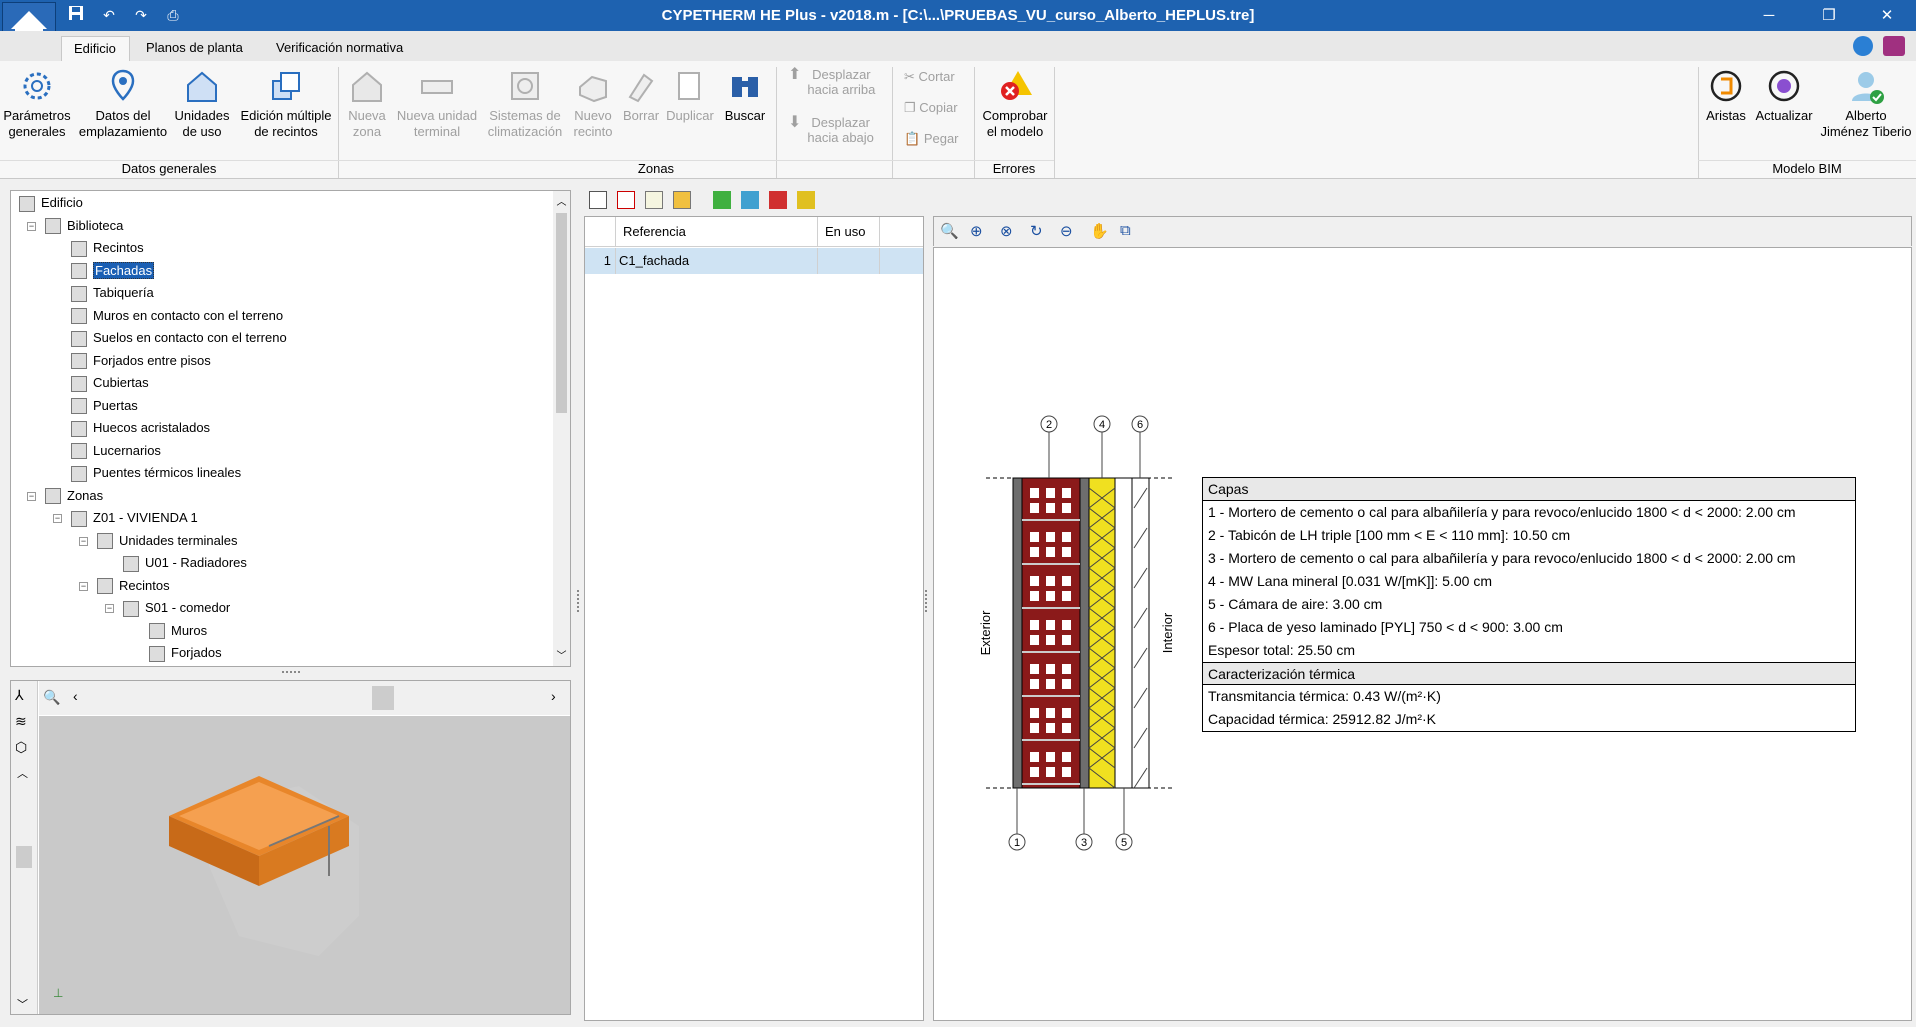  What do you see at coordinates (95, 48) in the screenshot?
I see `tab-edificio: Edificio` at bounding box center [95, 48].